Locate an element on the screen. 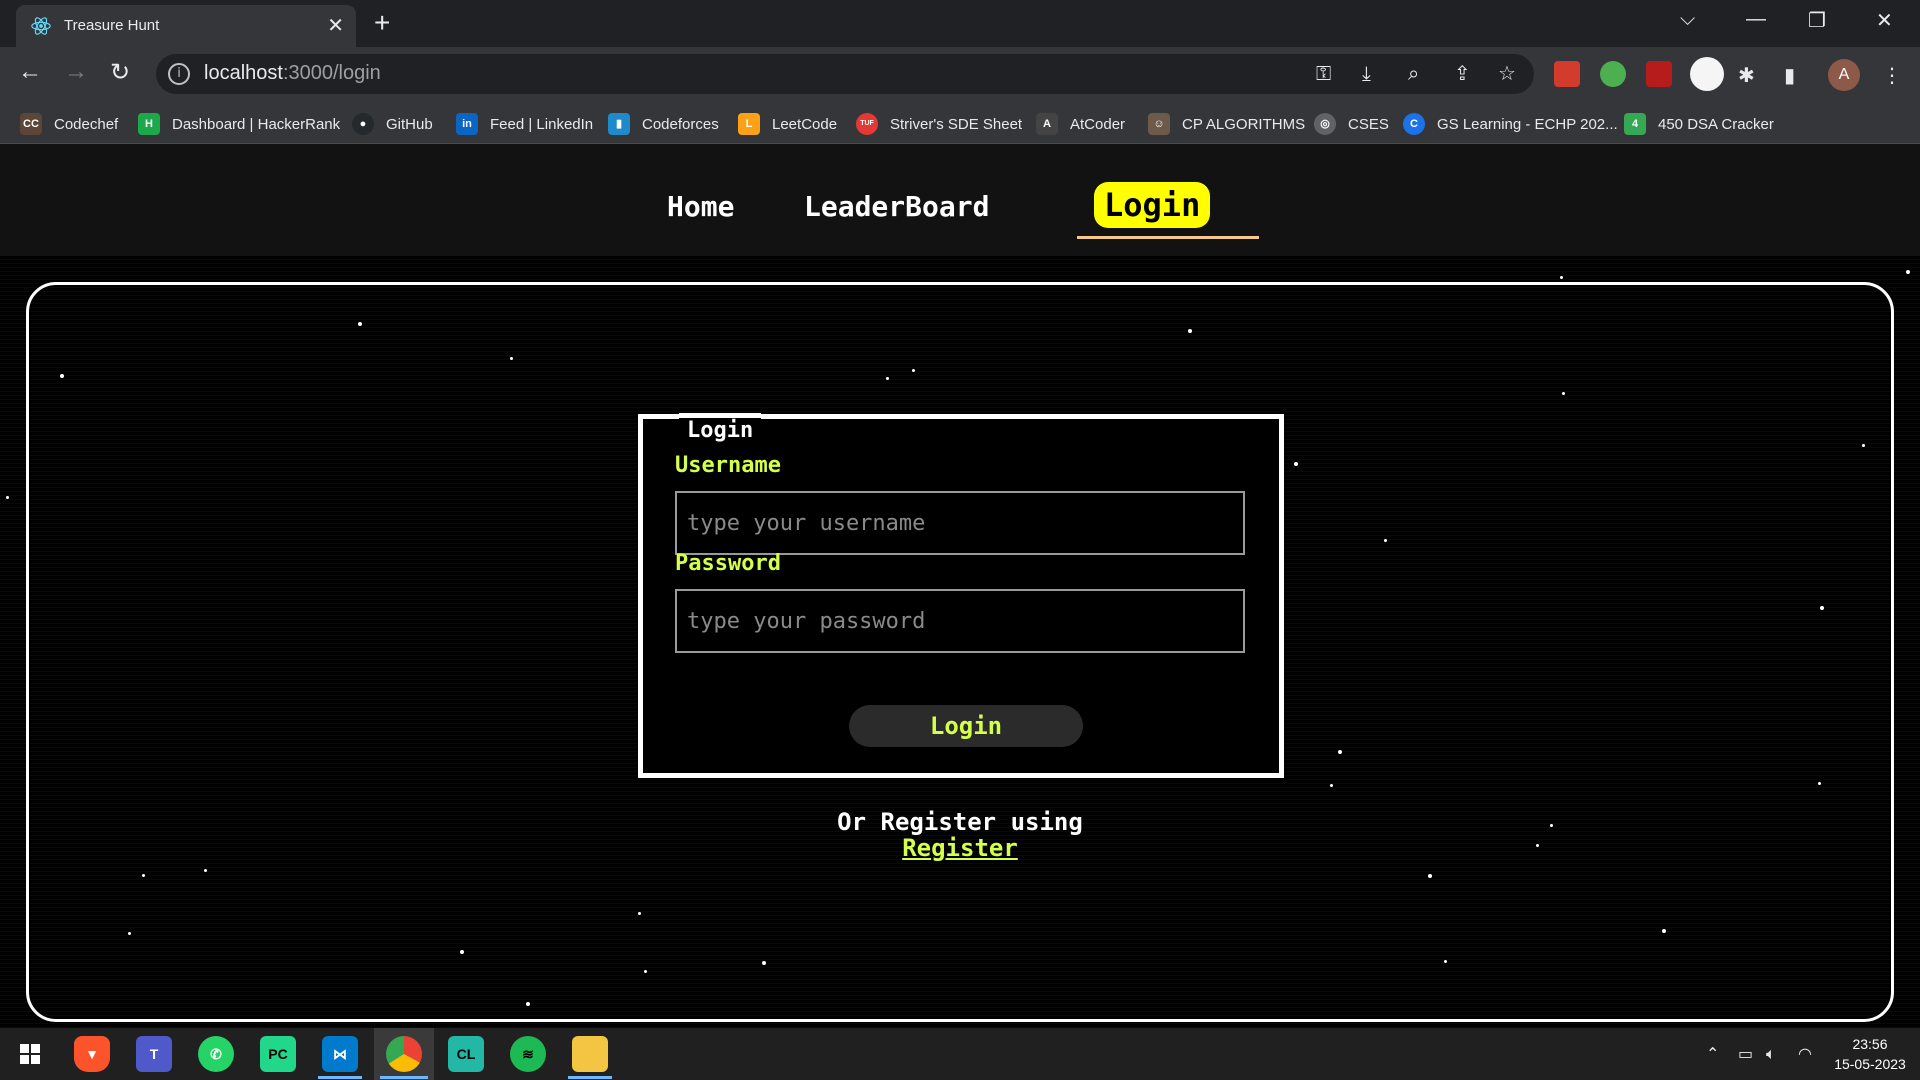  chrome-icon is located at coordinates (404, 1054).